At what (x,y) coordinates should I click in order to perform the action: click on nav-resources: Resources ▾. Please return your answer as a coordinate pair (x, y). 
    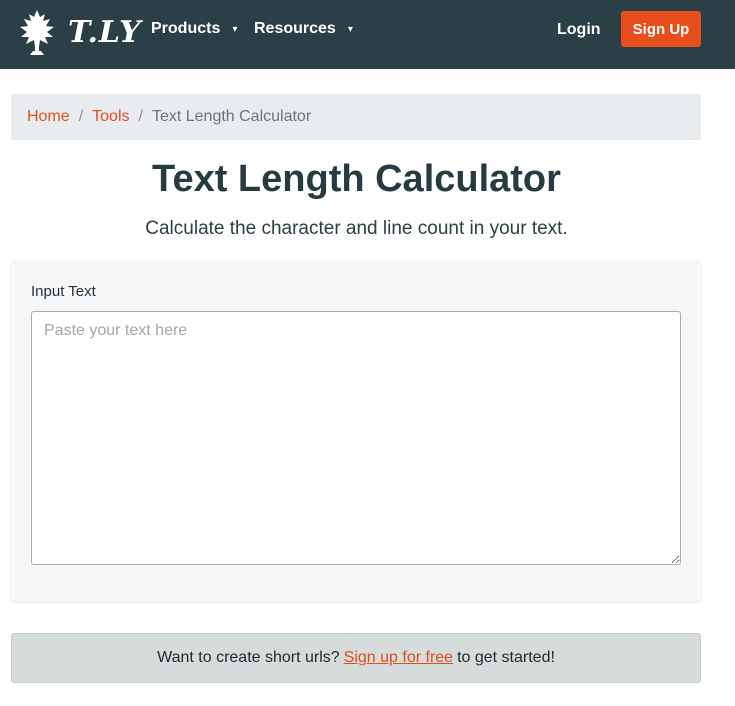
    Looking at the image, I should click on (303, 29).